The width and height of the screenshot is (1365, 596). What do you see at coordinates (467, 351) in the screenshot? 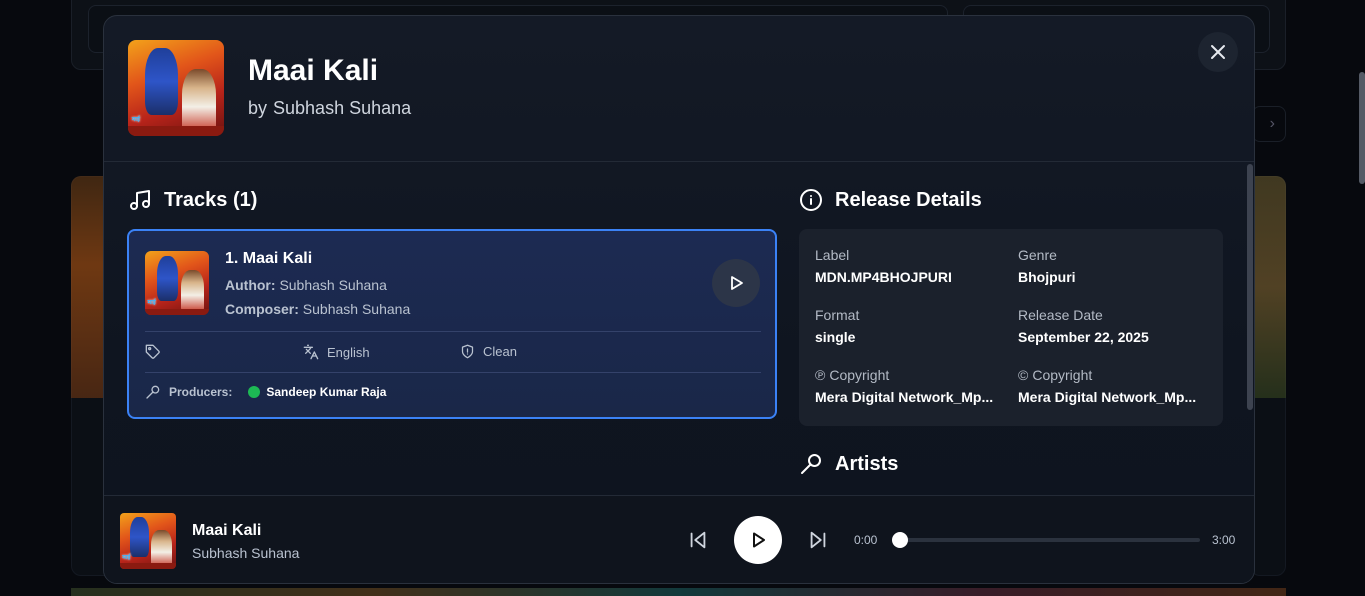
I see `shield-icon` at bounding box center [467, 351].